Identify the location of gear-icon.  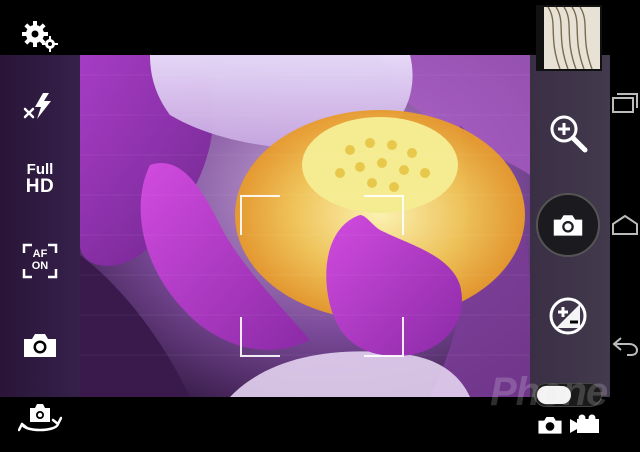
(40, 36).